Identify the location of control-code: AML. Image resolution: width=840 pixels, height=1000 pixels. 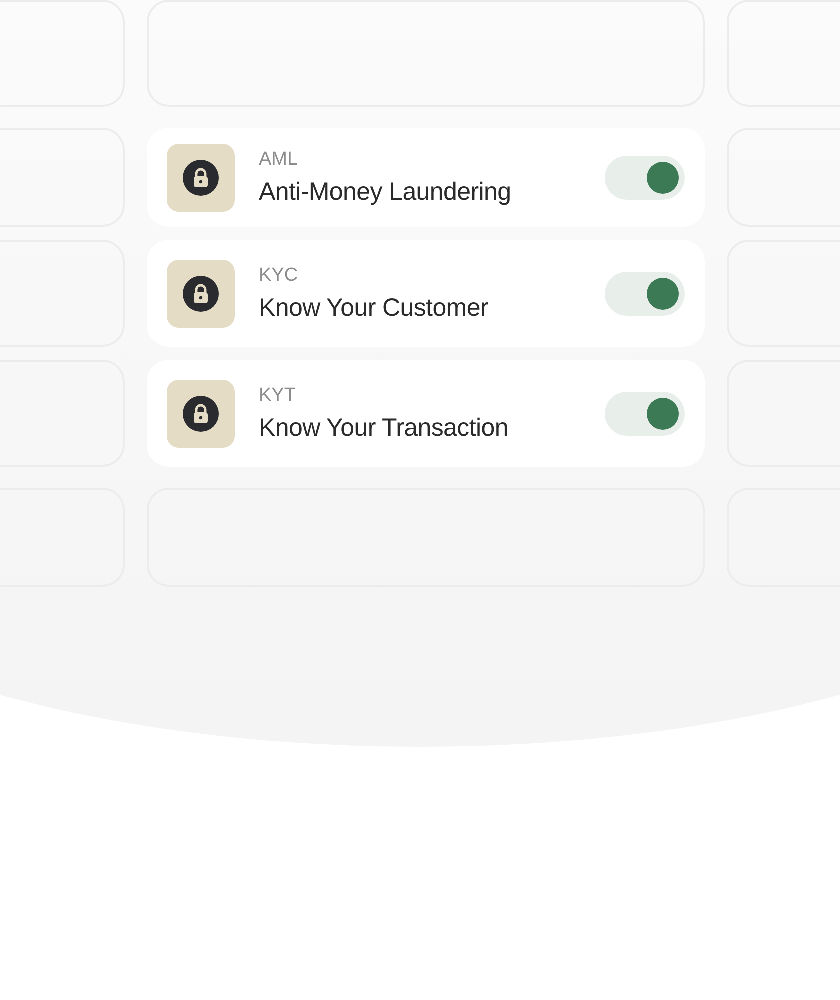
(279, 160).